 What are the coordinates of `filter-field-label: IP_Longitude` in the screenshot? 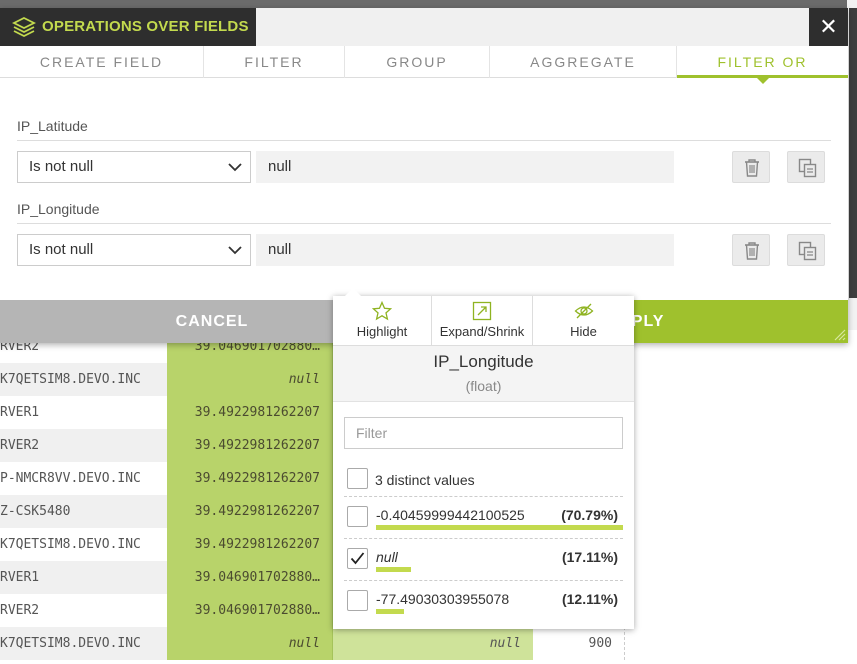 It's located at (424, 212).